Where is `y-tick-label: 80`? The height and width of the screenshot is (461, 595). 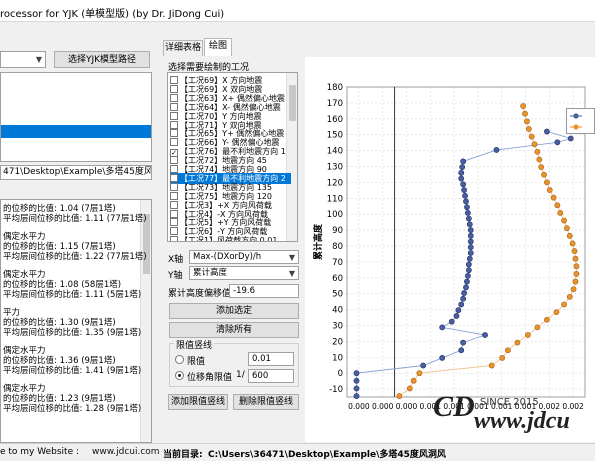
y-tick-label: 80 is located at coordinates (337, 247).